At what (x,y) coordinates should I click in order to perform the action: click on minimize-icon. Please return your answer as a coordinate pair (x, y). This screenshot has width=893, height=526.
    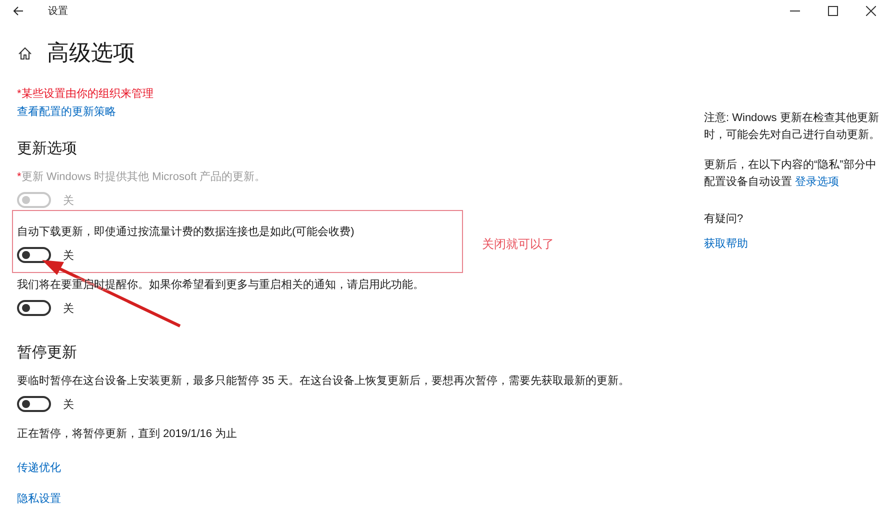
    Looking at the image, I should click on (795, 11).